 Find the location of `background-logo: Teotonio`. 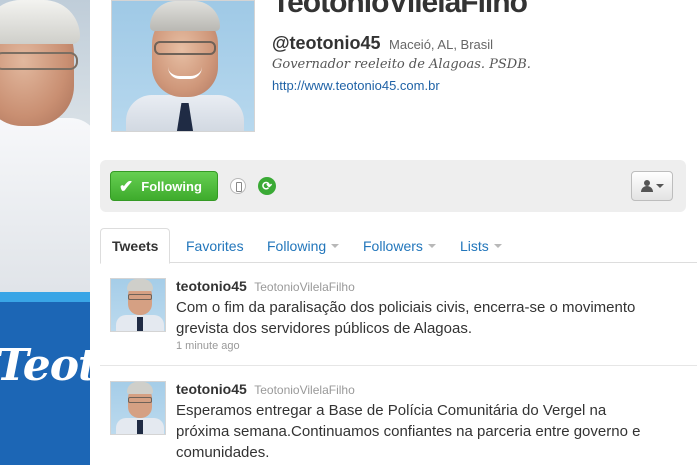

background-logo: Teotonio is located at coordinates (45, 365).